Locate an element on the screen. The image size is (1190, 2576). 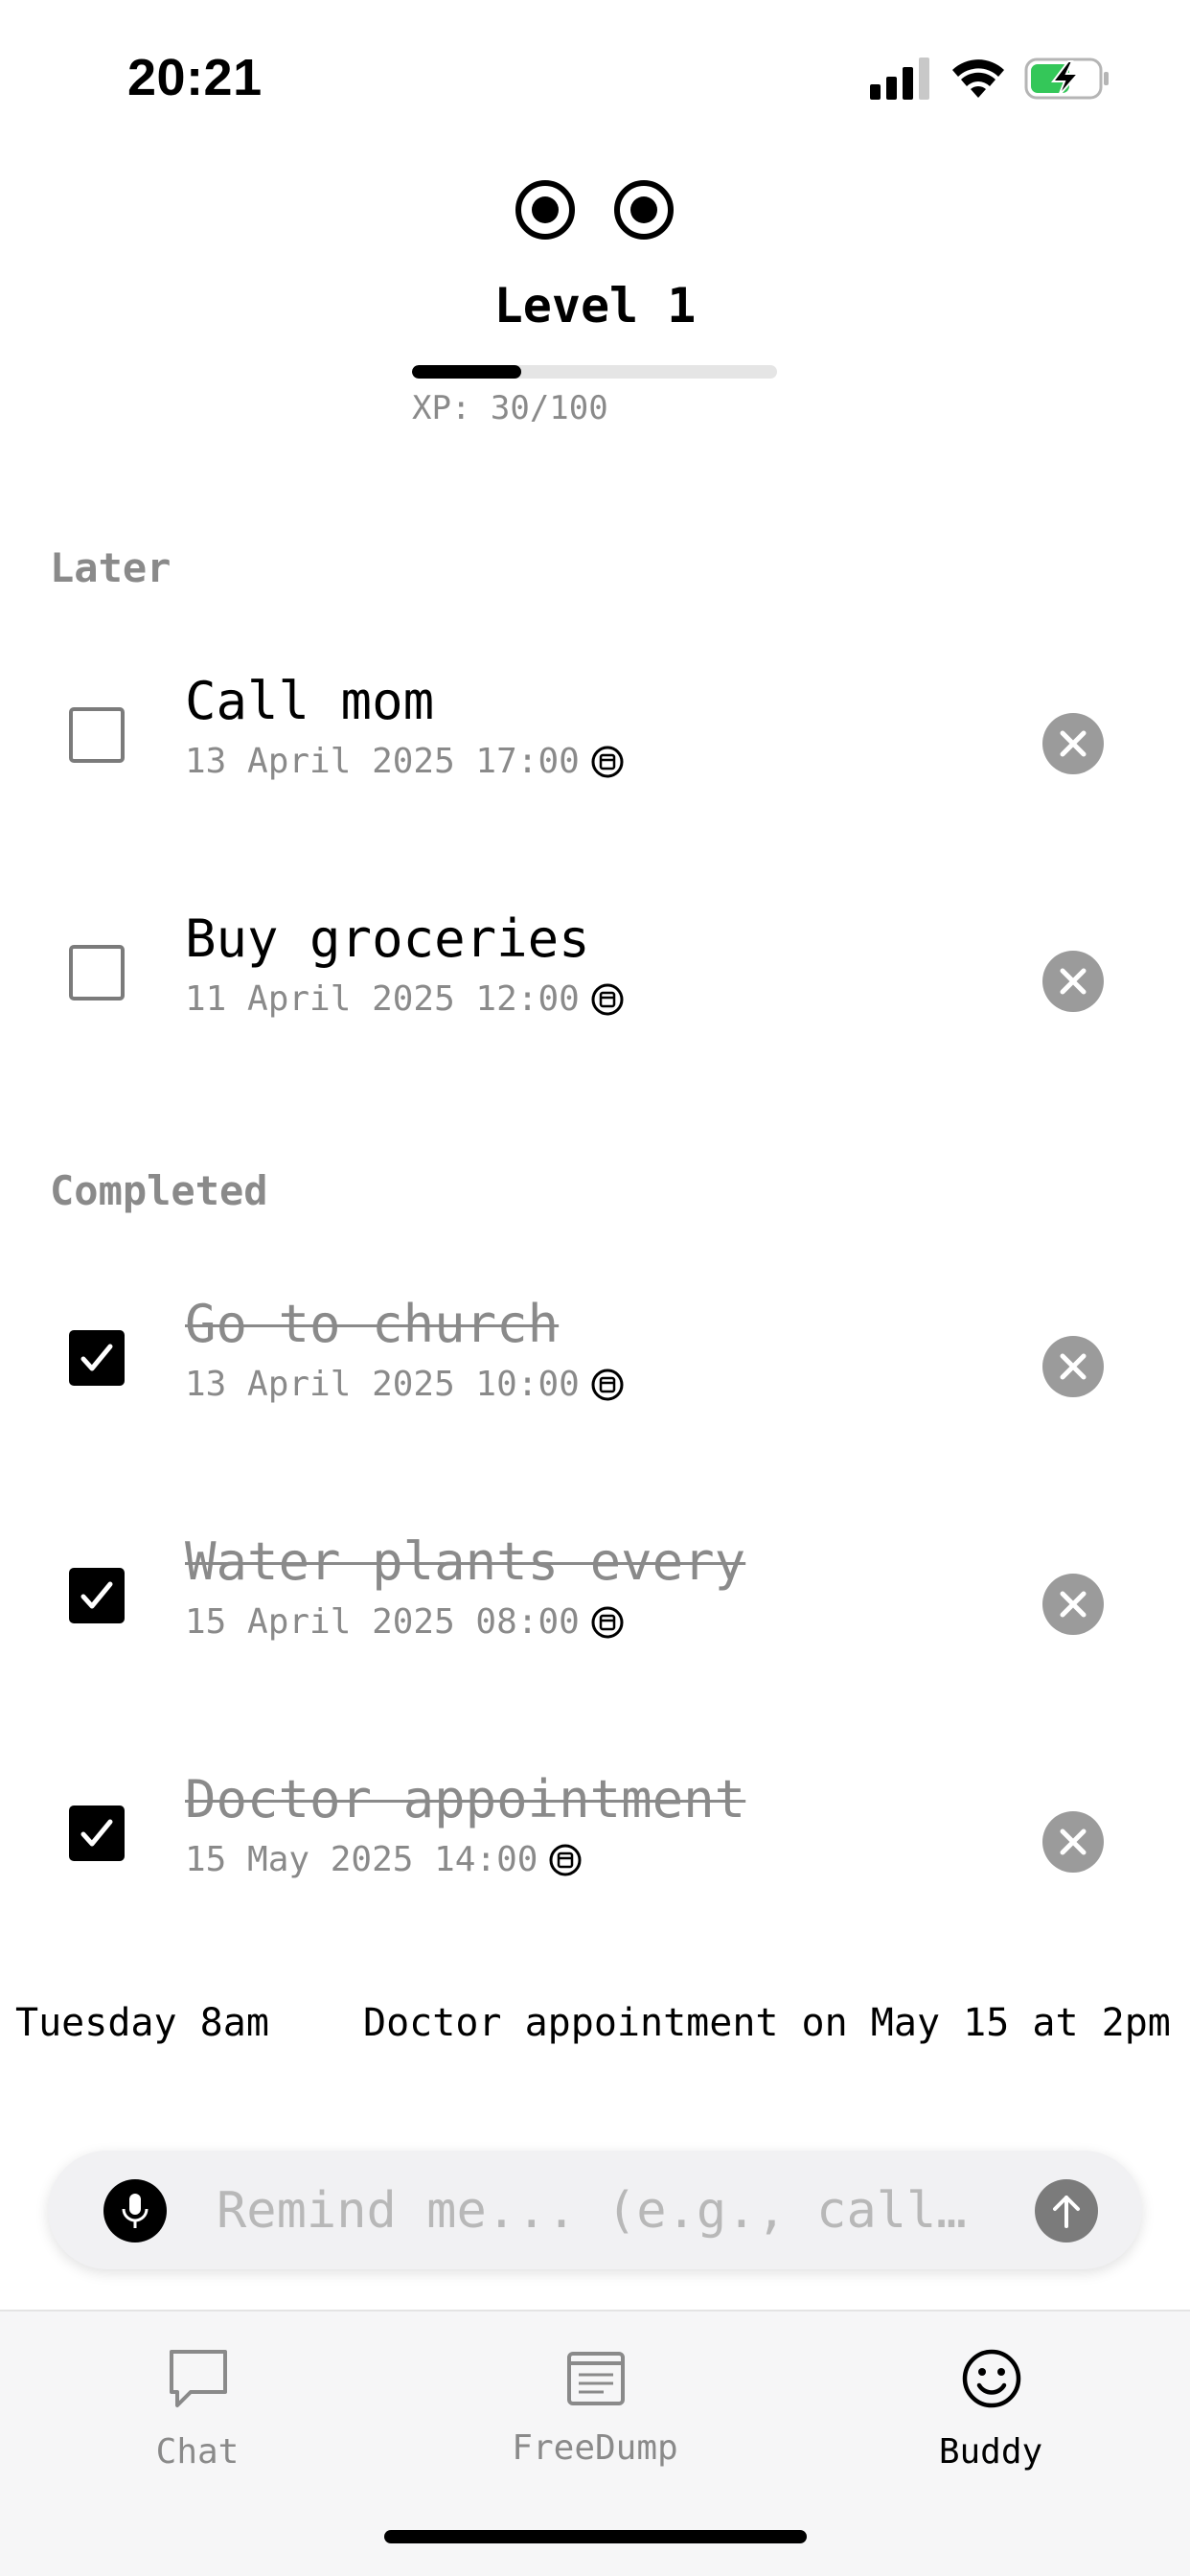
microphone-icon is located at coordinates (136, 2211).